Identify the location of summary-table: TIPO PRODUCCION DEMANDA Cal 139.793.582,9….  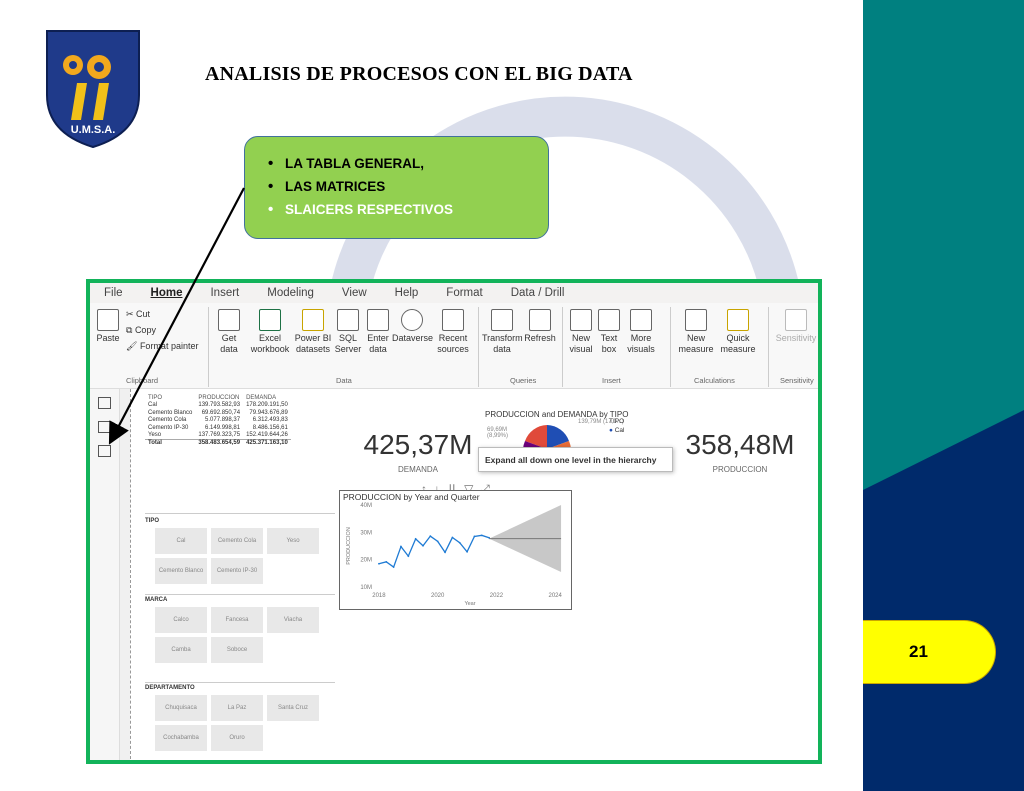
(218, 421).